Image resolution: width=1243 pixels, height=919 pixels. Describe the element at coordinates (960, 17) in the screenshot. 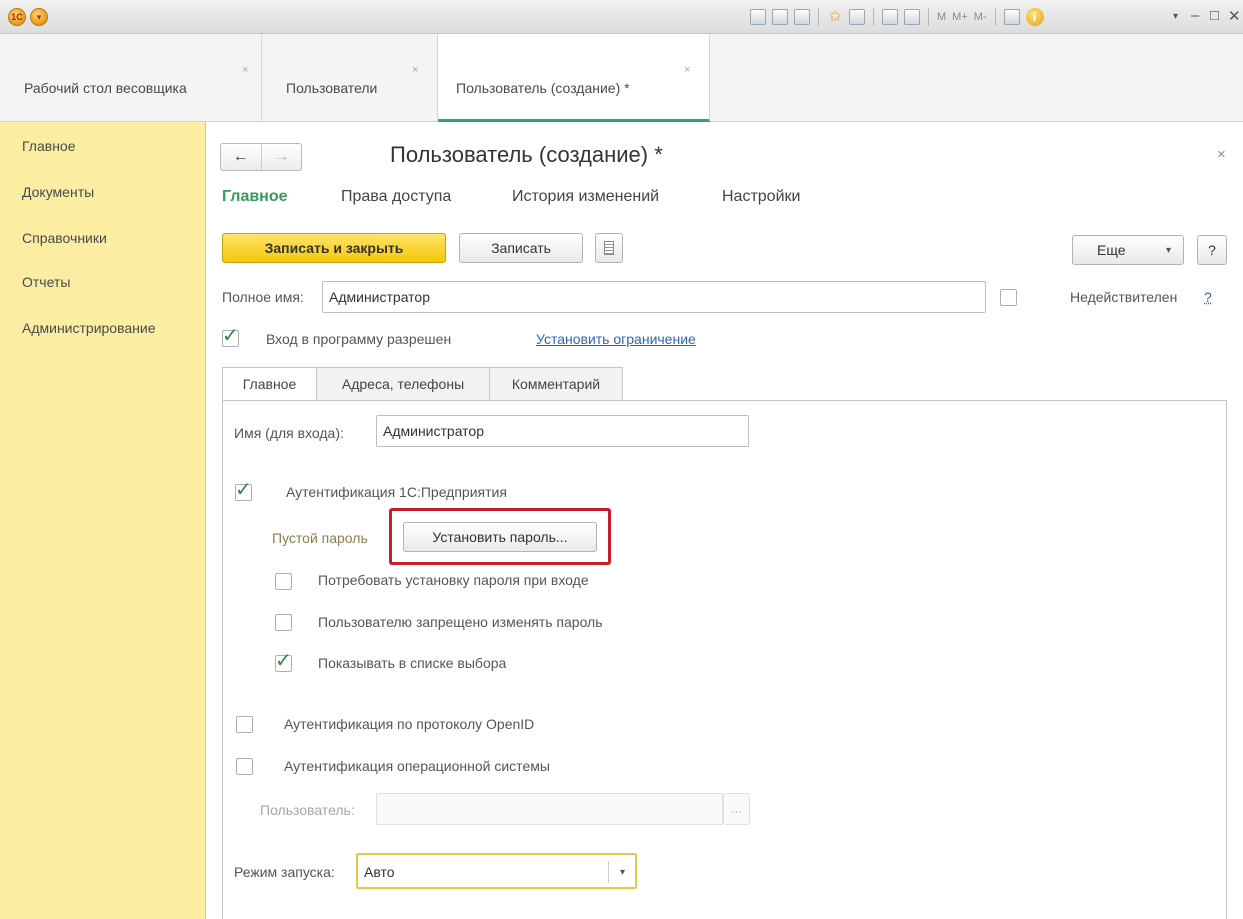

I see `memory-plus-button: M+` at that location.